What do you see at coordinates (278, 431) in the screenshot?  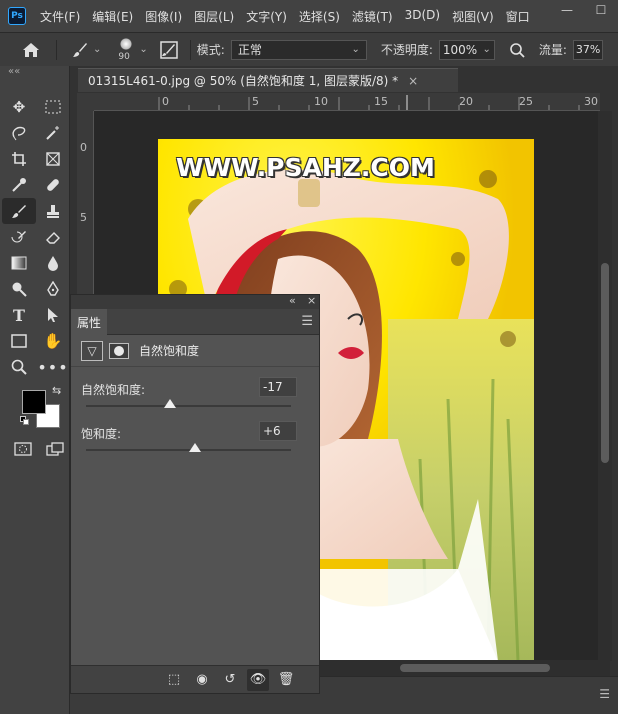 I see `saturation-input: +6` at bounding box center [278, 431].